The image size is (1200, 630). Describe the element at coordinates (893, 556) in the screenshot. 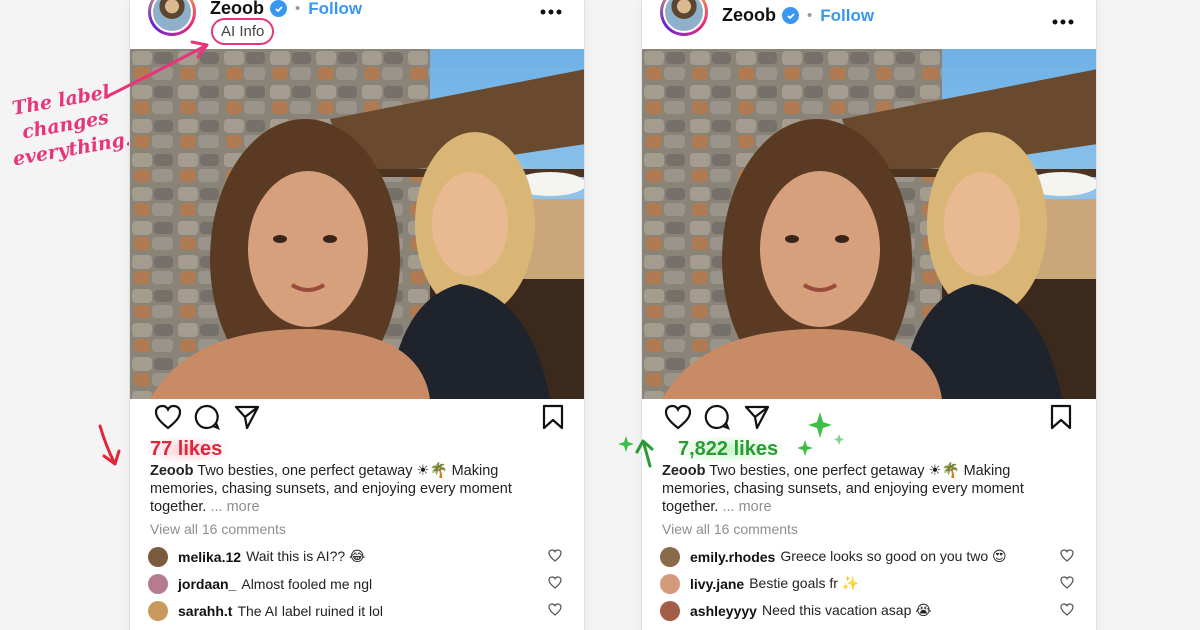

I see `comment-text: Greece looks so good on you two 😍` at that location.